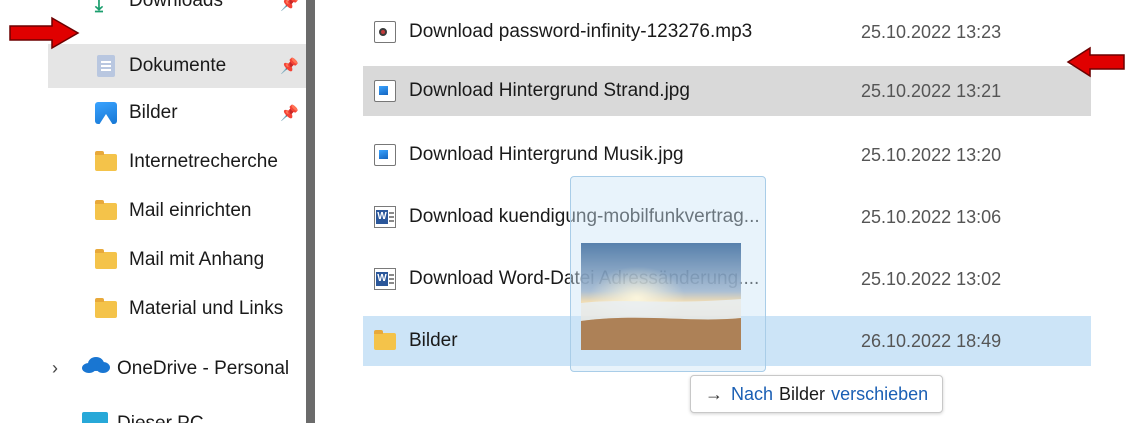  Describe the element at coordinates (160, 418) in the screenshot. I see `nav-item-this-pc: Dieser PC` at that location.